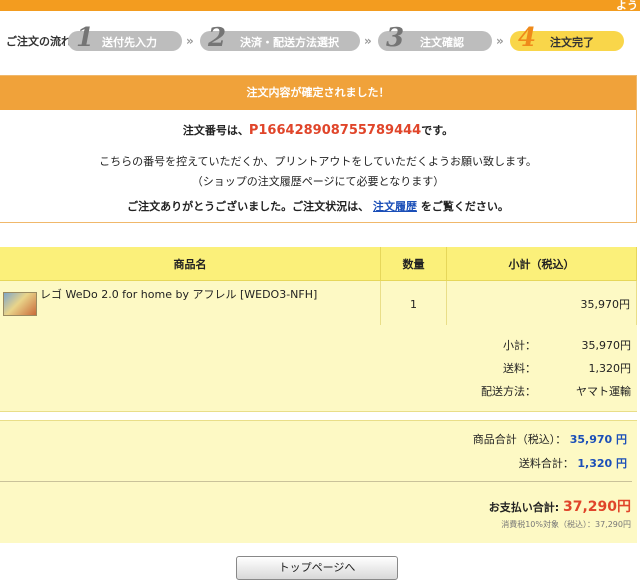 This screenshot has width=640, height=582. What do you see at coordinates (248, 206) in the screenshot?
I see `thanks-prefix: ご注文ありがとうございました。ご注文状況は、` at bounding box center [248, 206].